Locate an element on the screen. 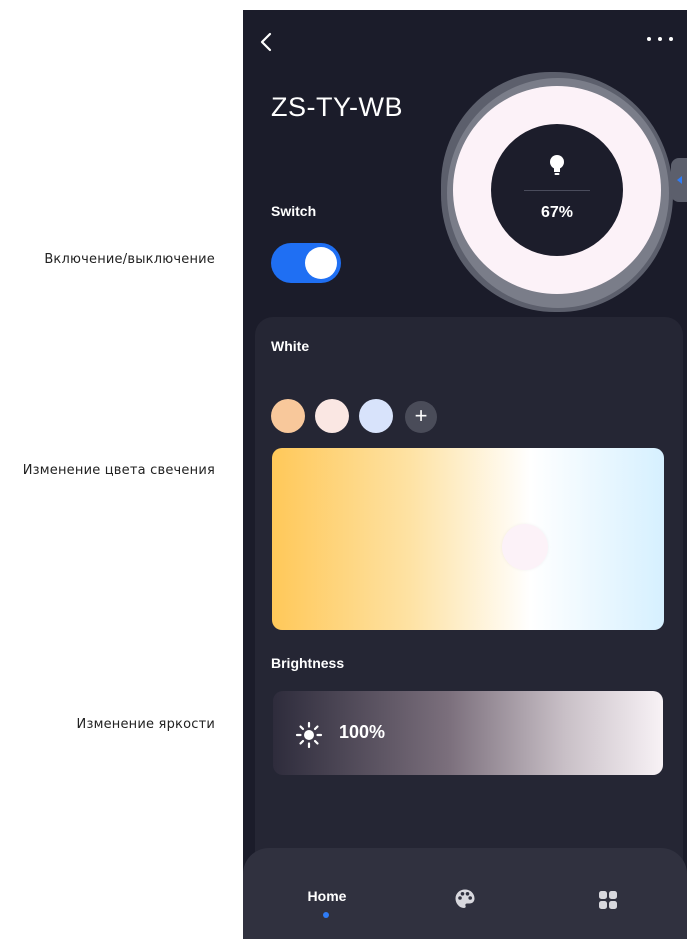 Image resolution: width=687 pixels, height=939 pixels. chevron-left-small-icon is located at coordinates (679, 180).